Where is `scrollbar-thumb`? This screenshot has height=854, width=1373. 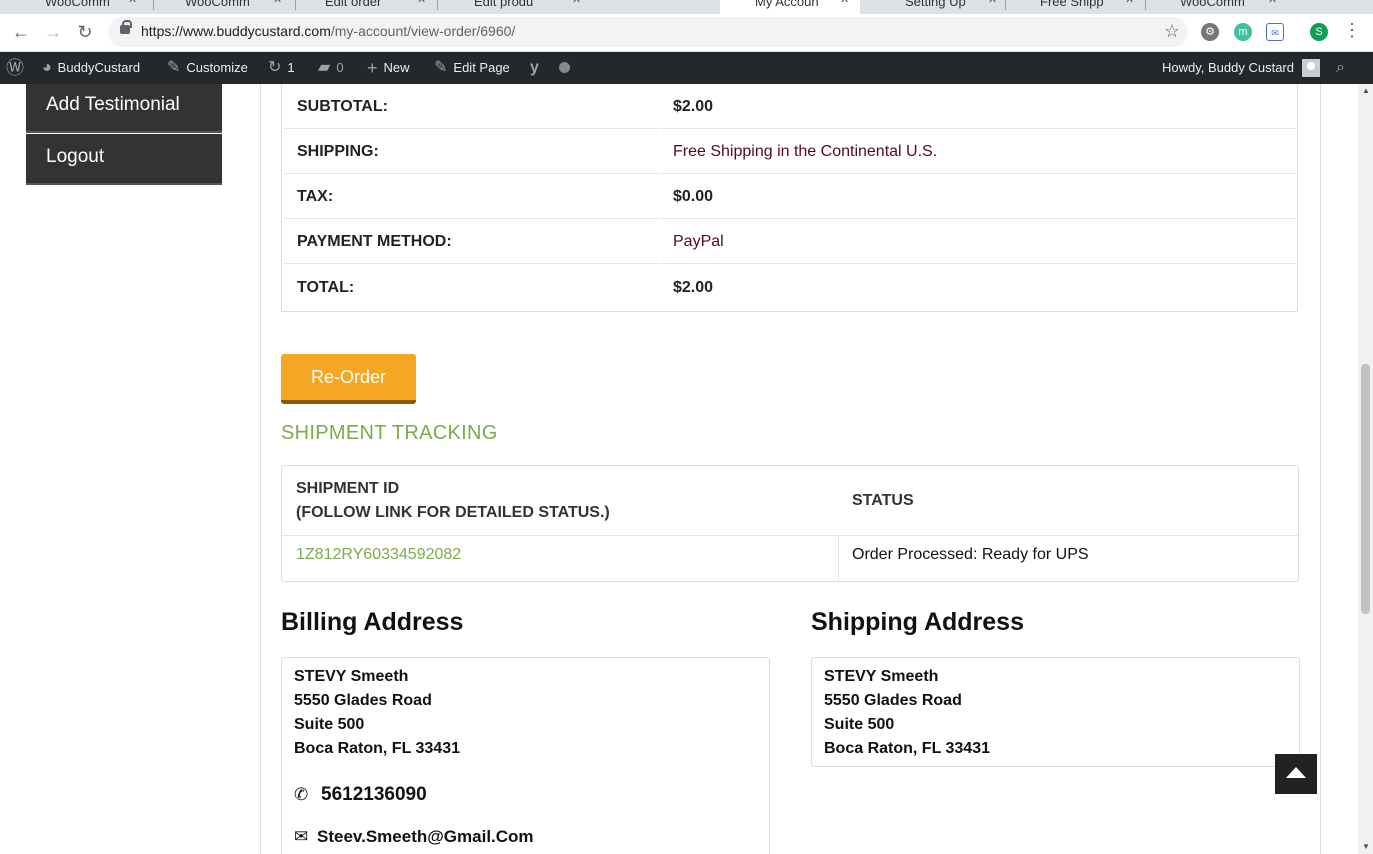
scrollbar-thumb is located at coordinates (1365, 489).